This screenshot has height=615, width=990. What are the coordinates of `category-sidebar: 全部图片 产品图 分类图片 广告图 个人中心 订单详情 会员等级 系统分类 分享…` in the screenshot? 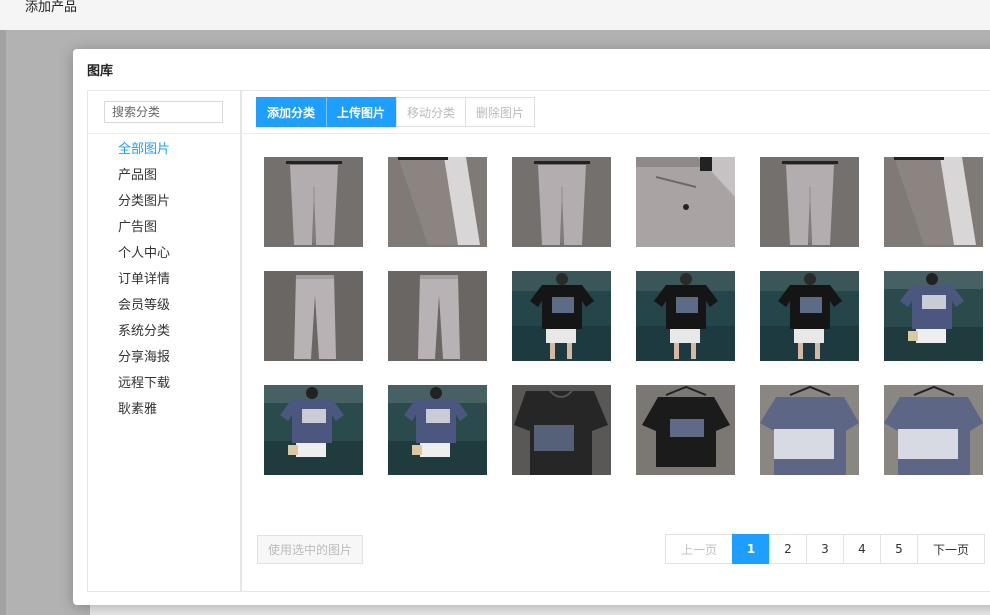 It's located at (165, 341).